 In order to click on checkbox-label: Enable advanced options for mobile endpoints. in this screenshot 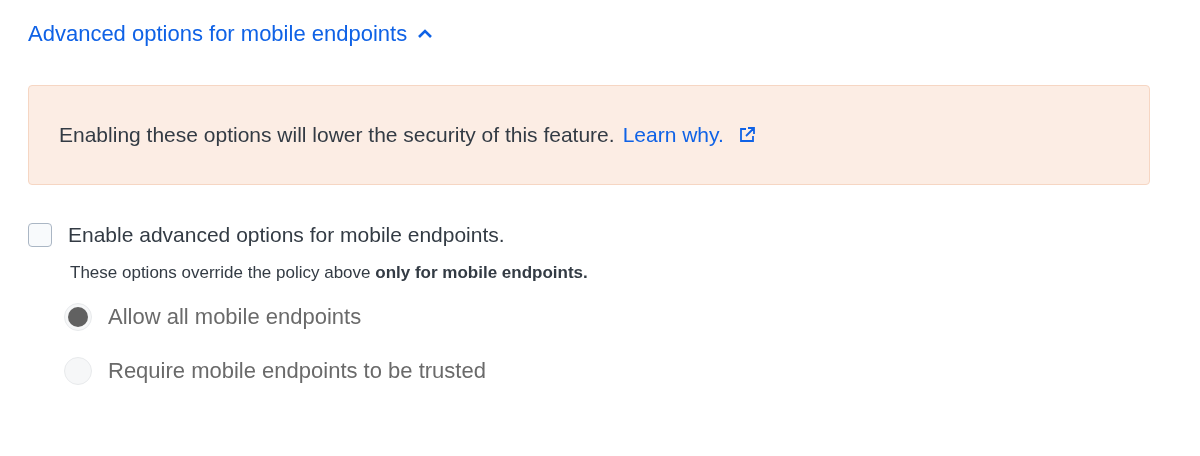, I will do `click(286, 235)`.